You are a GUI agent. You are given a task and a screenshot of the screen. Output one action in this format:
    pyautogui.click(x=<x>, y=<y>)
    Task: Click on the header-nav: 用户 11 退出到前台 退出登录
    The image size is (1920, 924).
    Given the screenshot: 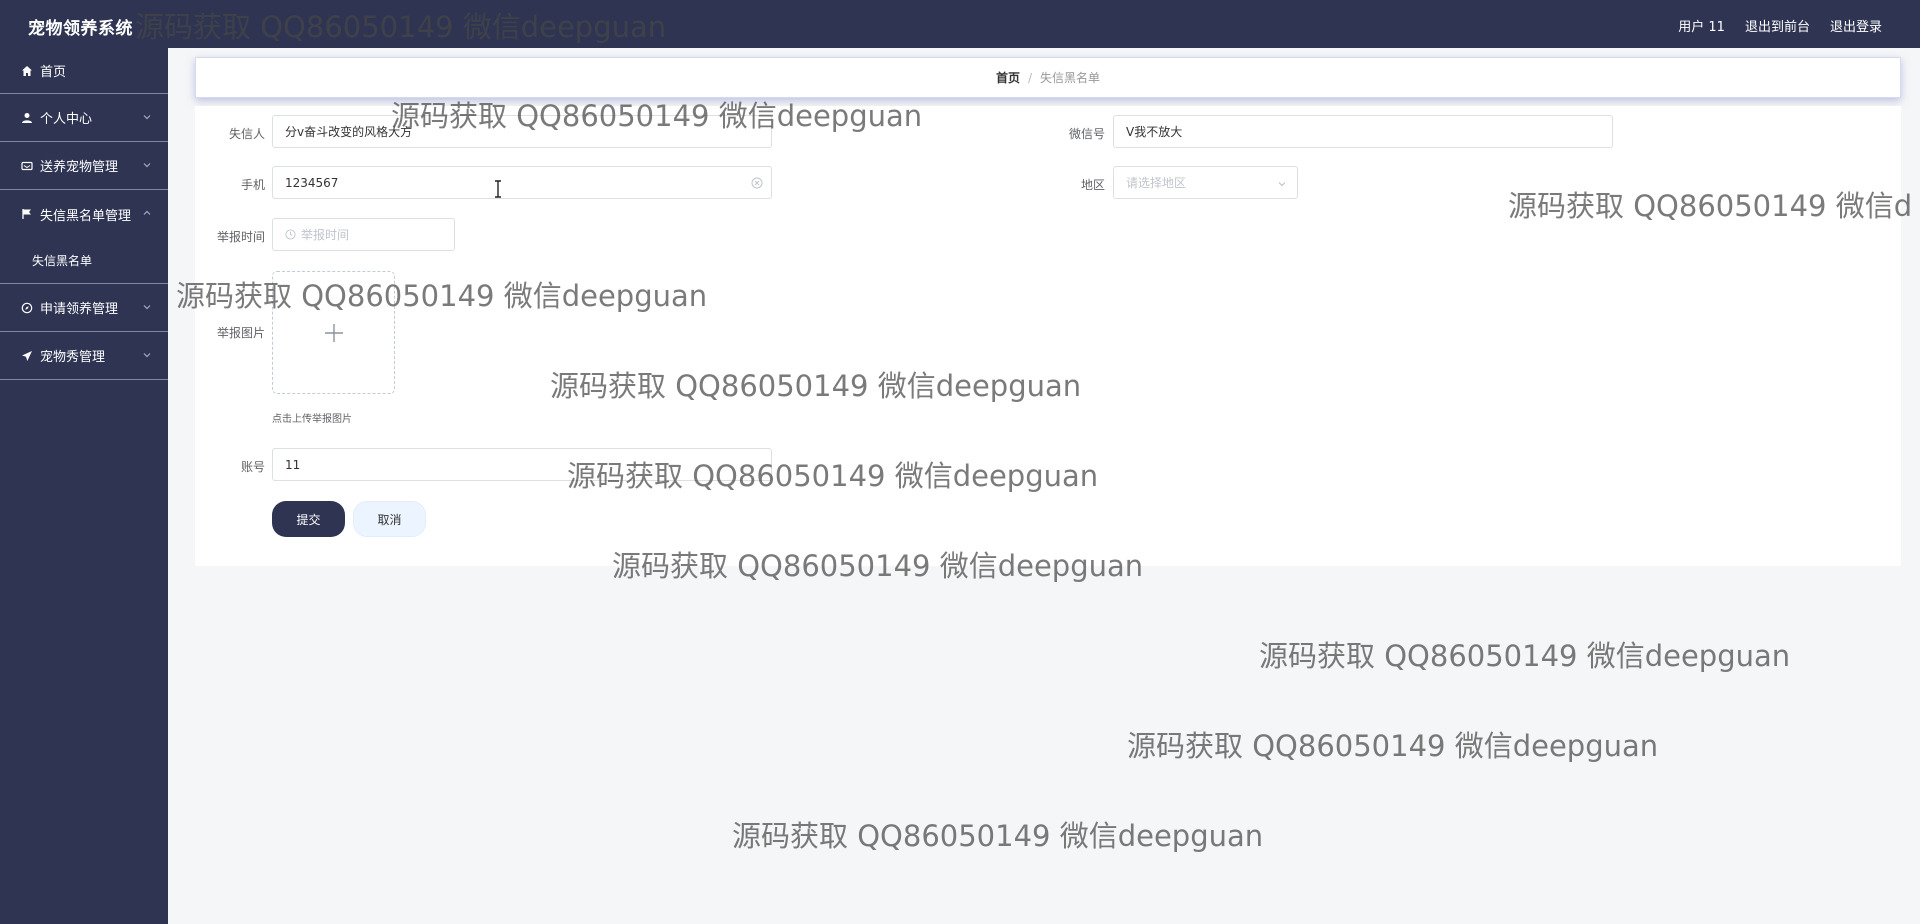 What is the action you would take?
    pyautogui.click(x=1780, y=25)
    